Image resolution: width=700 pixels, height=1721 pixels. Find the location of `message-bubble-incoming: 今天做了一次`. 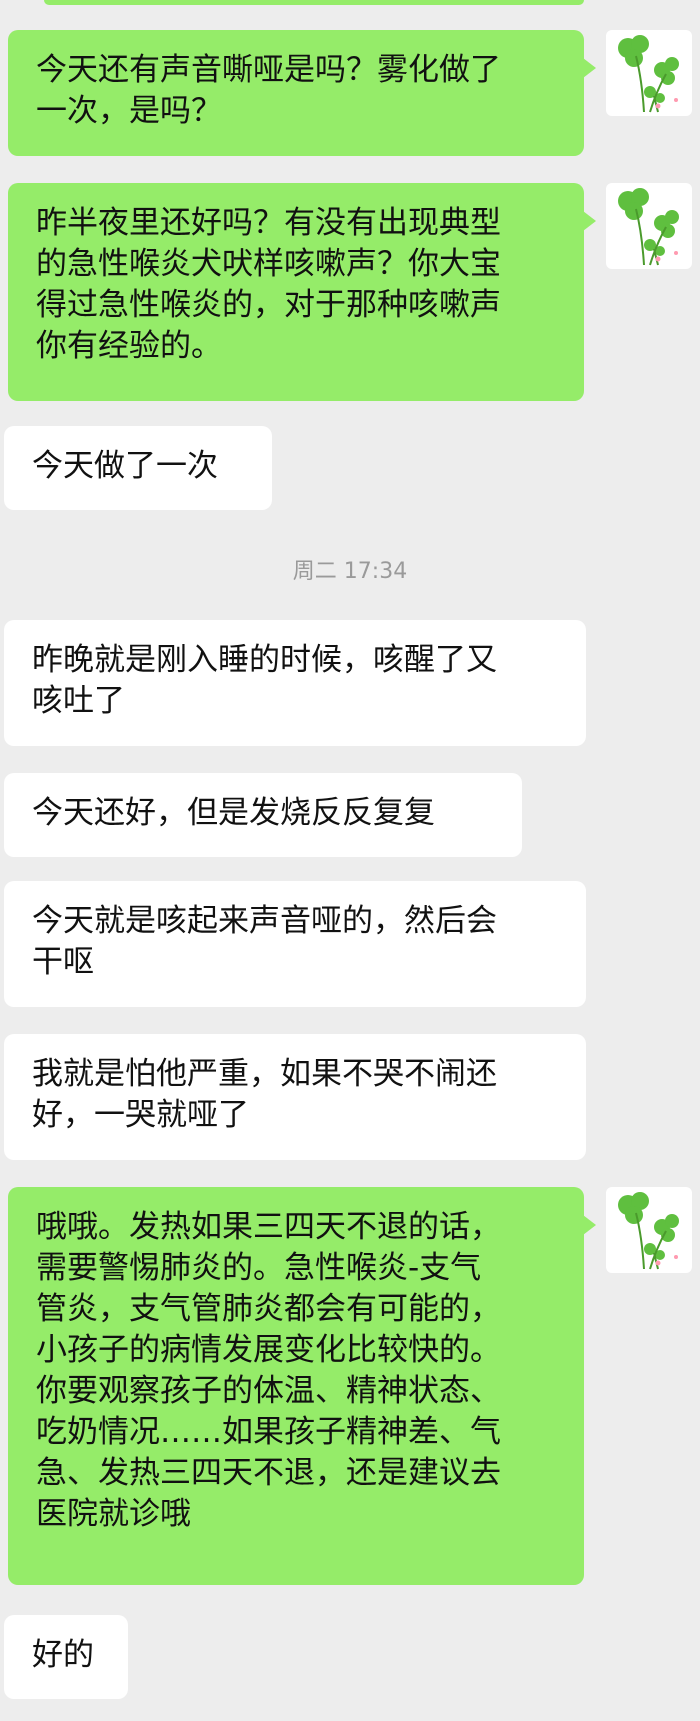

message-bubble-incoming: 今天做了一次 is located at coordinates (138, 468).